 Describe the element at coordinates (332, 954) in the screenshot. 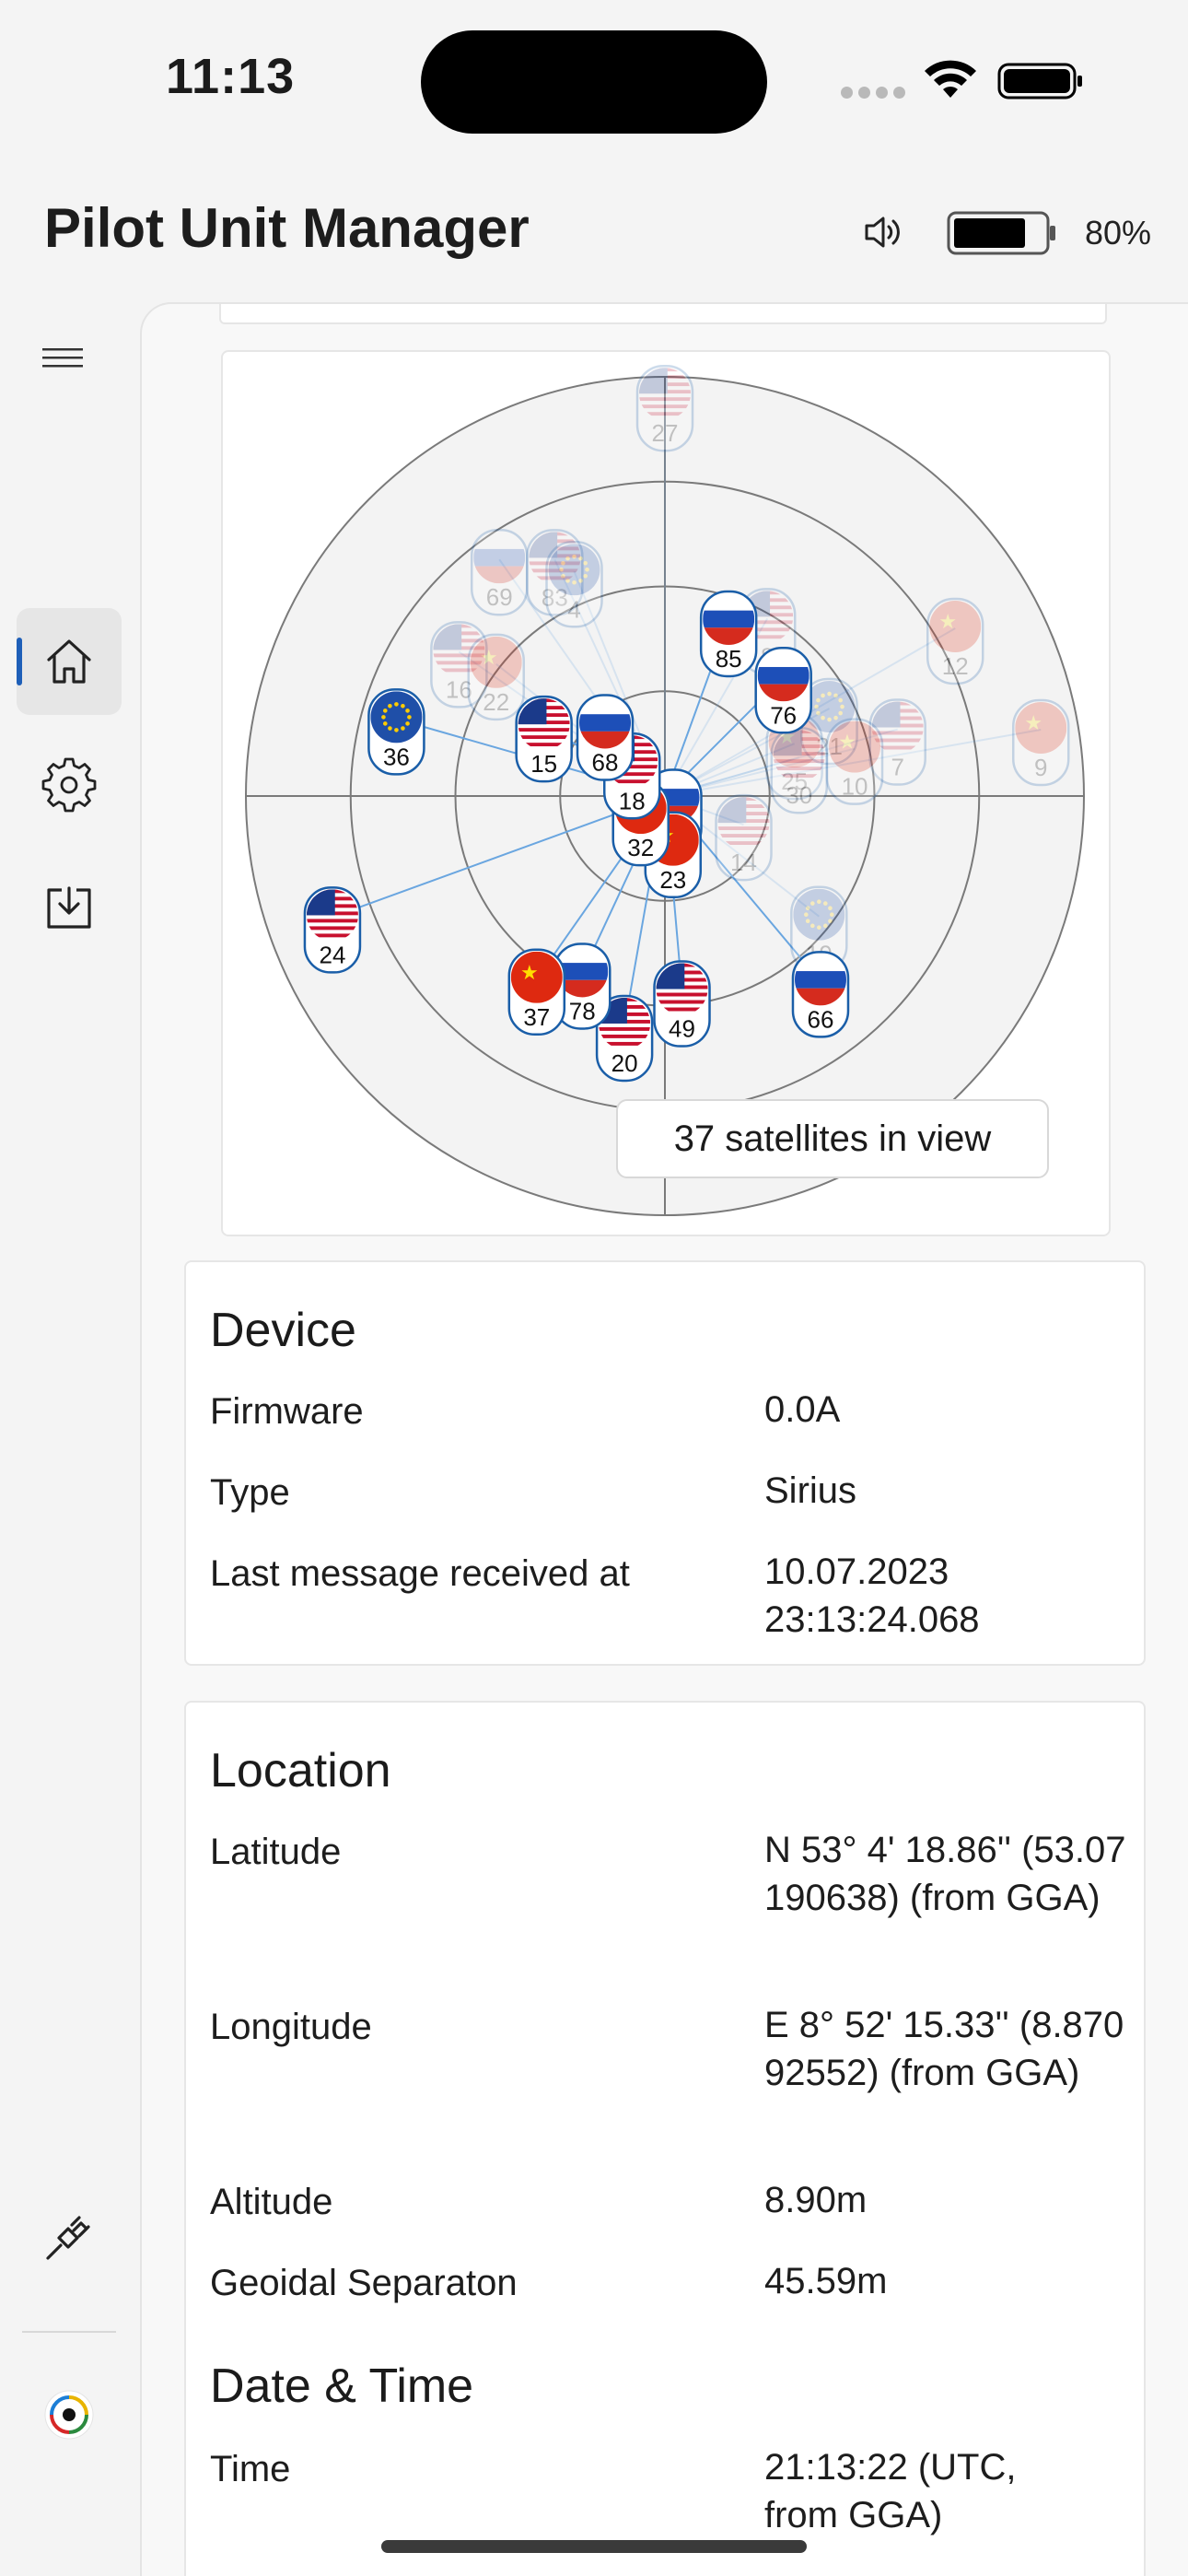

I see `satellite-label: 24` at that location.